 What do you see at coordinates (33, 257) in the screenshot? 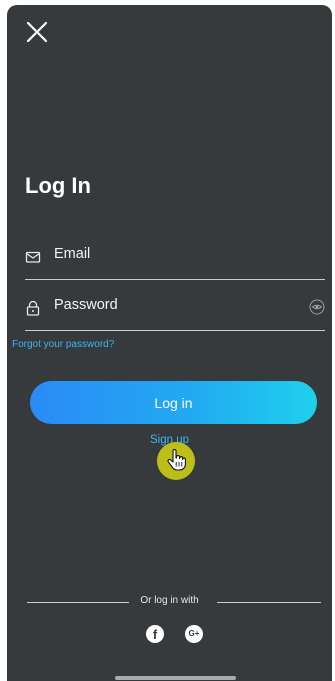
I see `envelope-icon` at bounding box center [33, 257].